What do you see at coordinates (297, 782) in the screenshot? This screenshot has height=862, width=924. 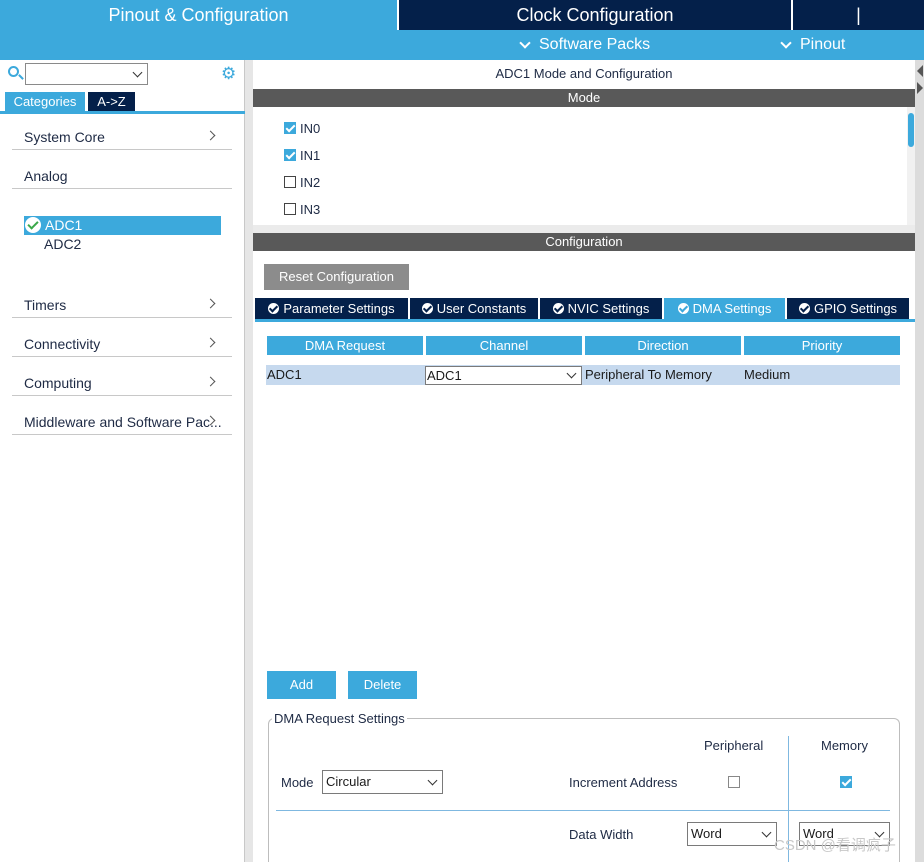 I see `mode-label: Mode` at bounding box center [297, 782].